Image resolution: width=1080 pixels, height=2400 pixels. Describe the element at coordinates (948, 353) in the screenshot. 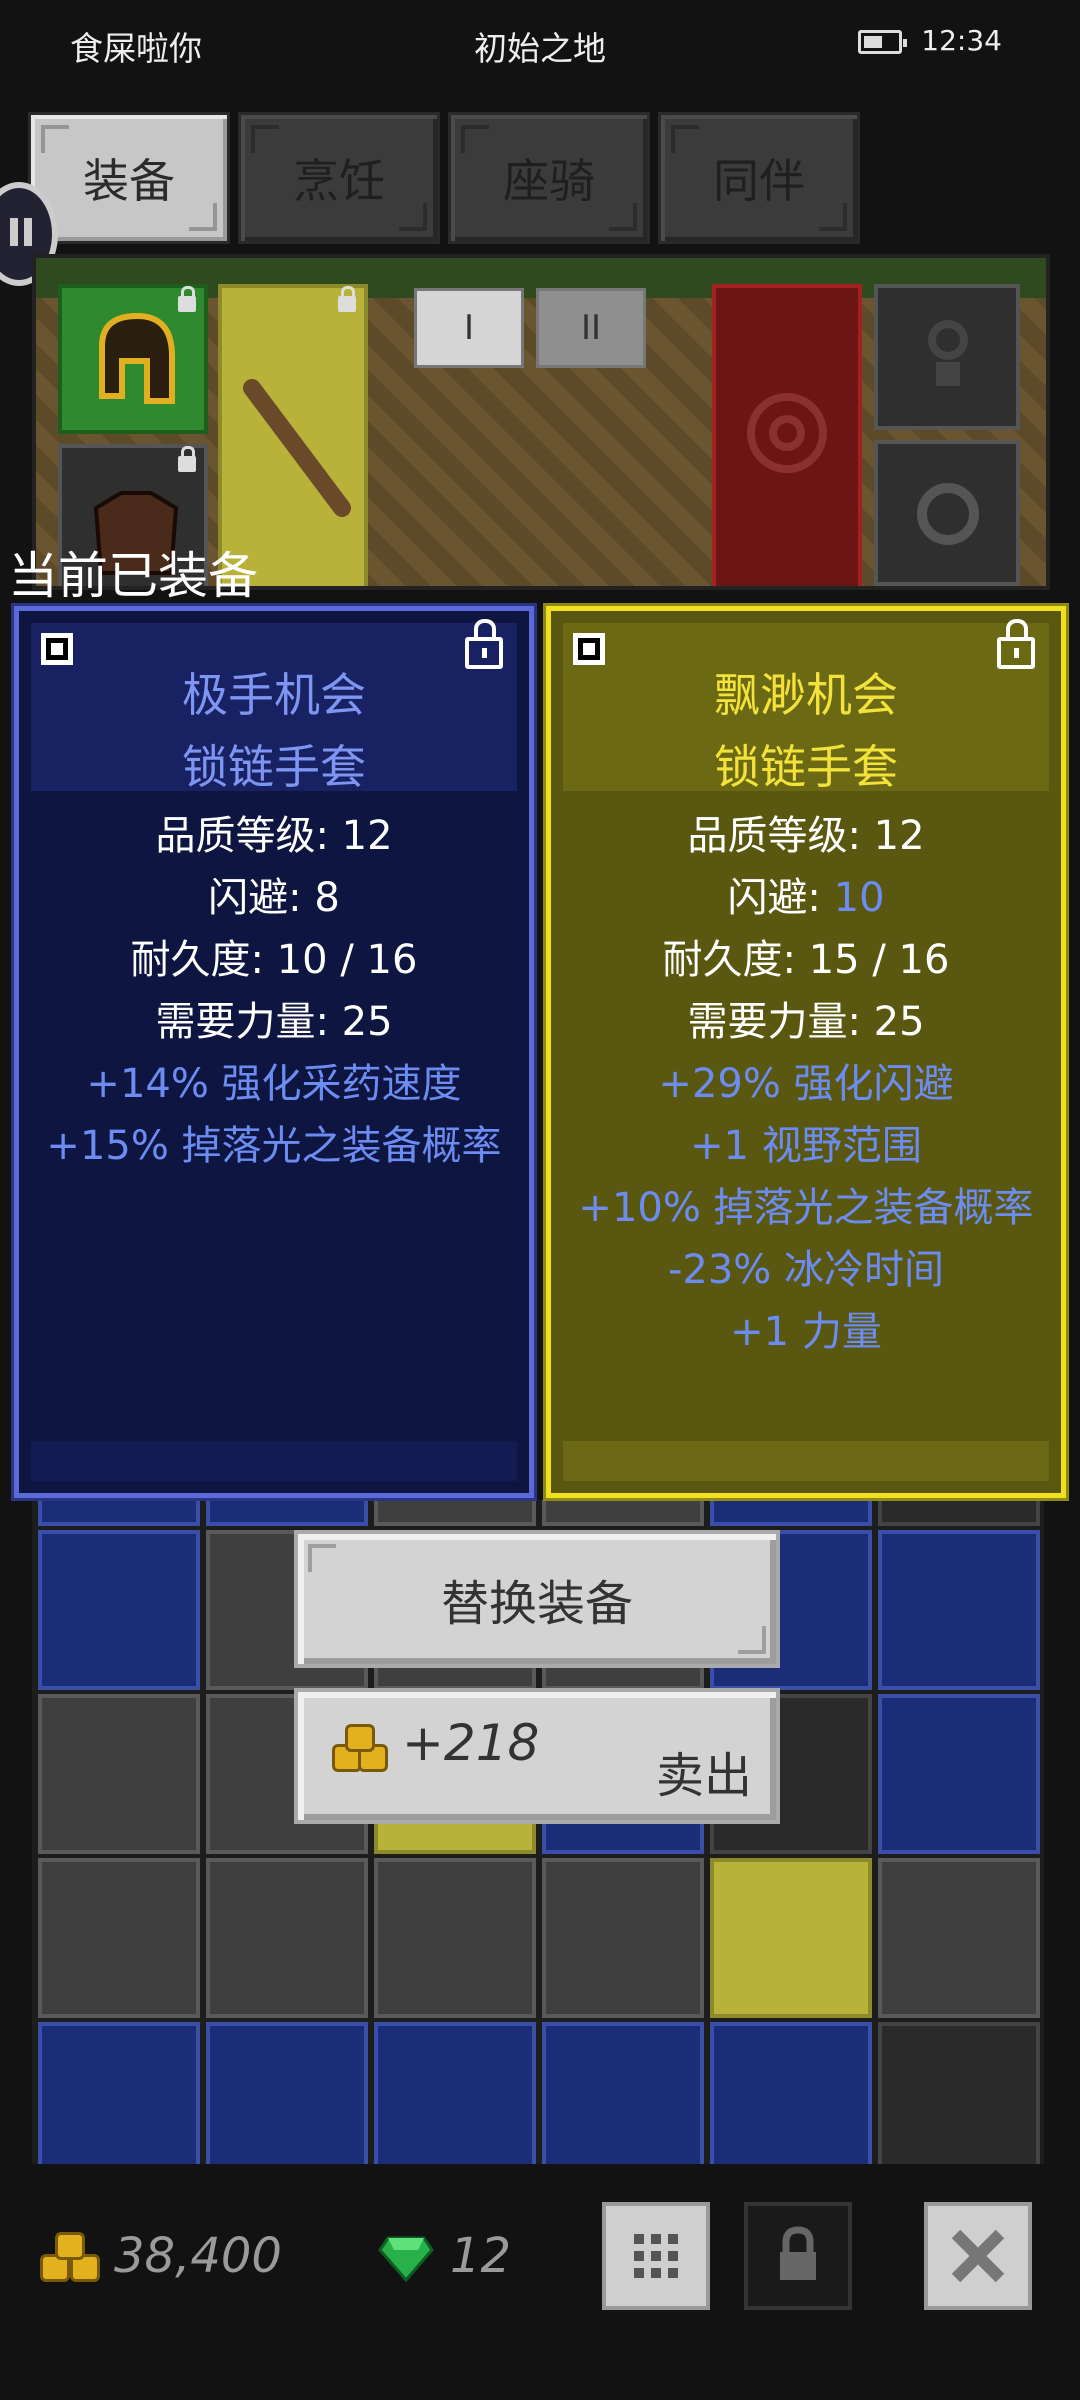

I see `amulet-icon` at that location.